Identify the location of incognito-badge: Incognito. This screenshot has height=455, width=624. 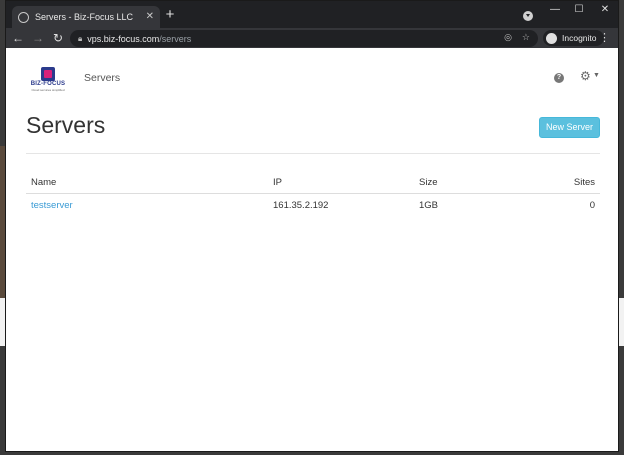
(573, 38).